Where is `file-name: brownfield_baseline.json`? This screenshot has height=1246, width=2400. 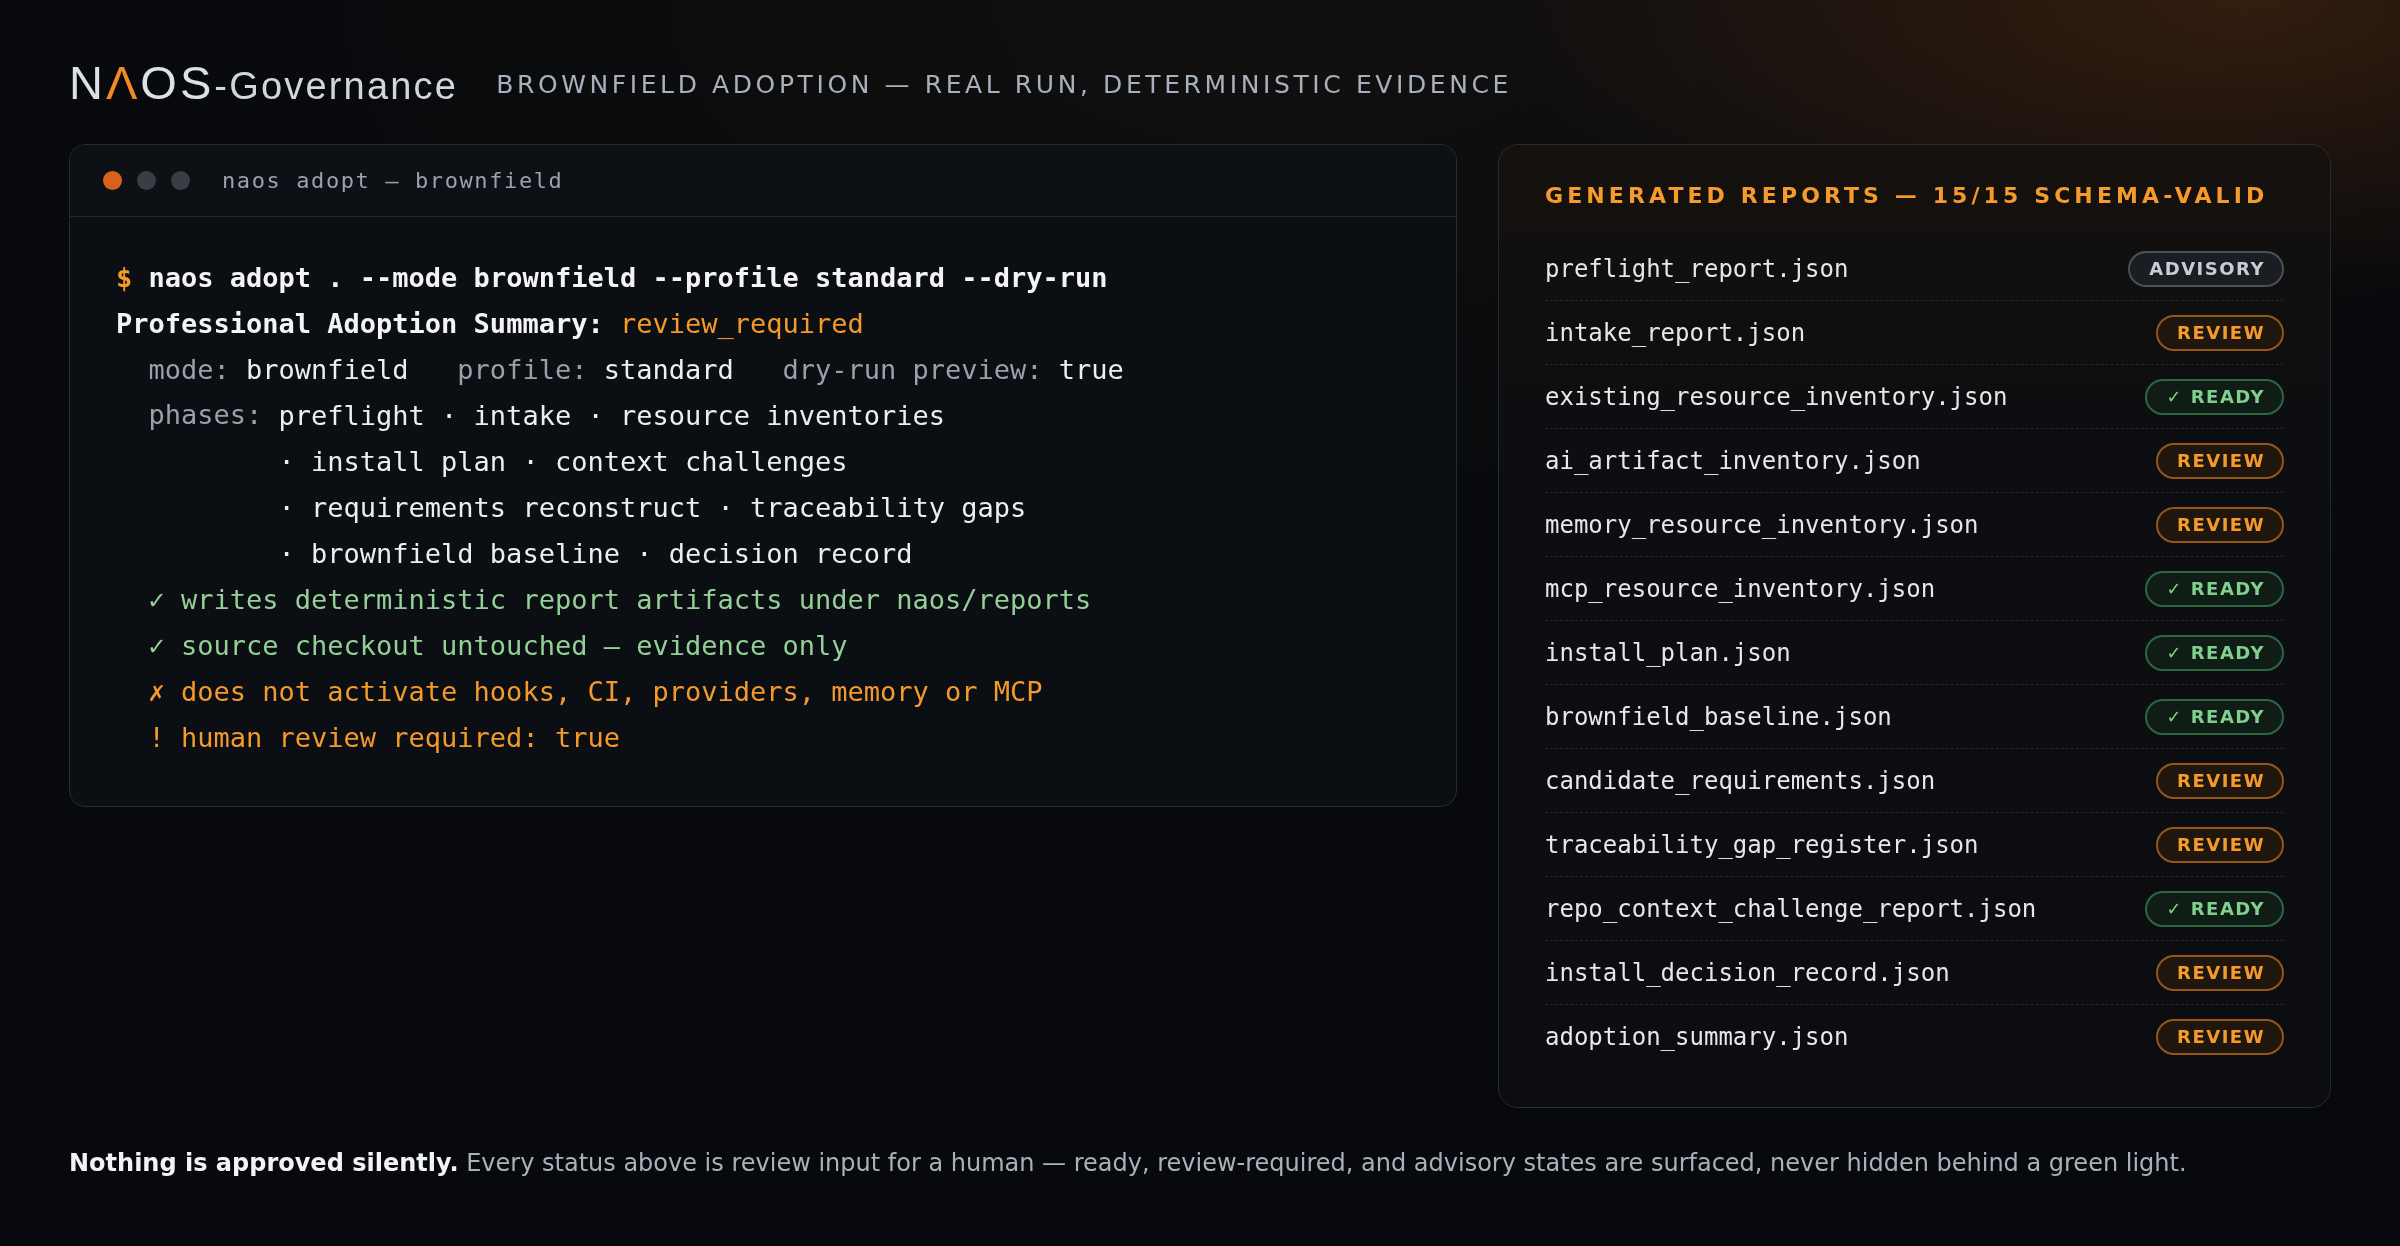
file-name: brownfield_baseline.json is located at coordinates (1718, 716).